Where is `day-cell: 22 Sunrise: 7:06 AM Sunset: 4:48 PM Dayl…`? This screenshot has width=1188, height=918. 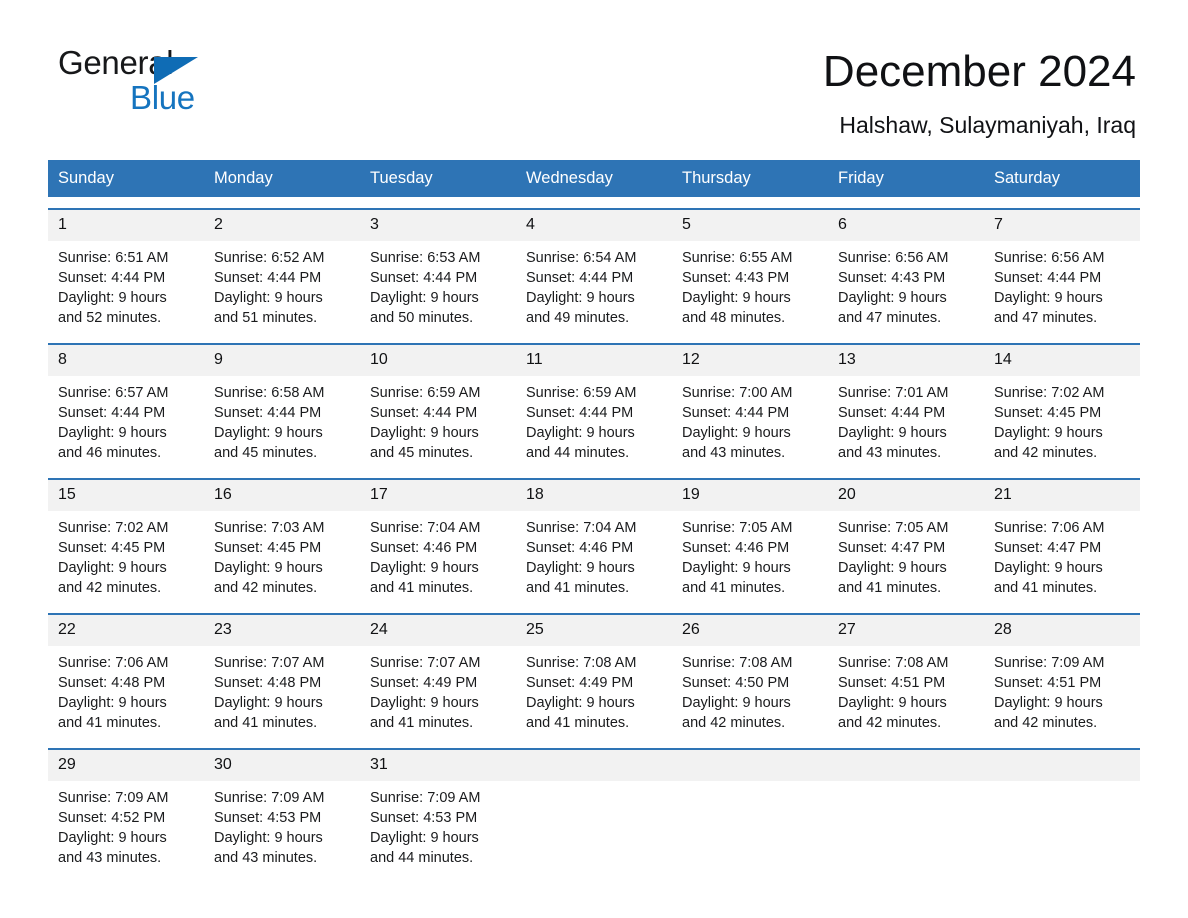
day-cell: 22 Sunrise: 7:06 AM Sunset: 4:48 PM Dayl… is located at coordinates (126, 676).